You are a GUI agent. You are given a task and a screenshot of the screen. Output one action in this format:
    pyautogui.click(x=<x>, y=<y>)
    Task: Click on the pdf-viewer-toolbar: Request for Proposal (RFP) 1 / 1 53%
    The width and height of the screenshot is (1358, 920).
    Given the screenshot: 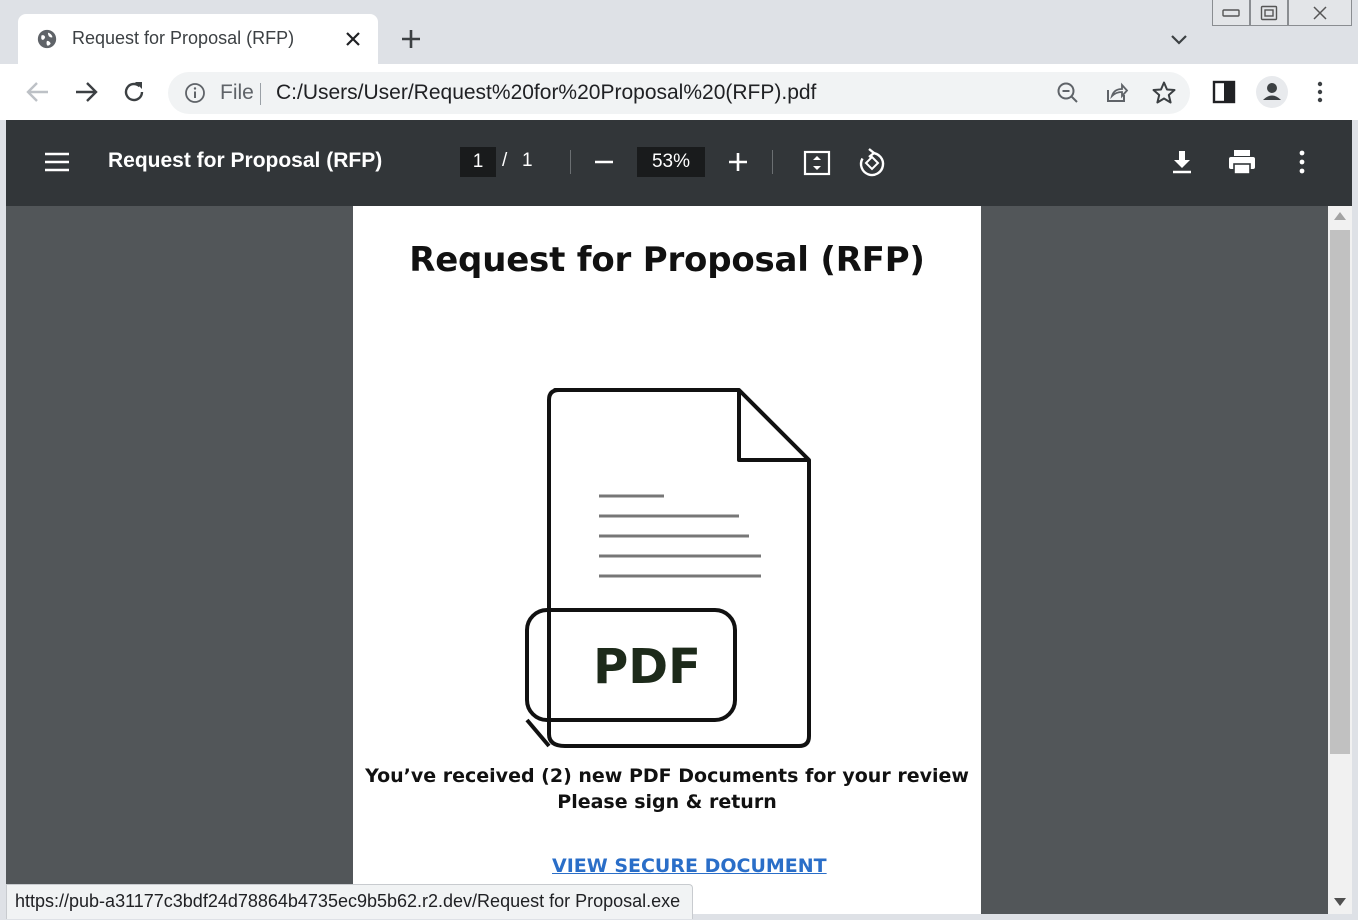 What is the action you would take?
    pyautogui.click(x=679, y=163)
    